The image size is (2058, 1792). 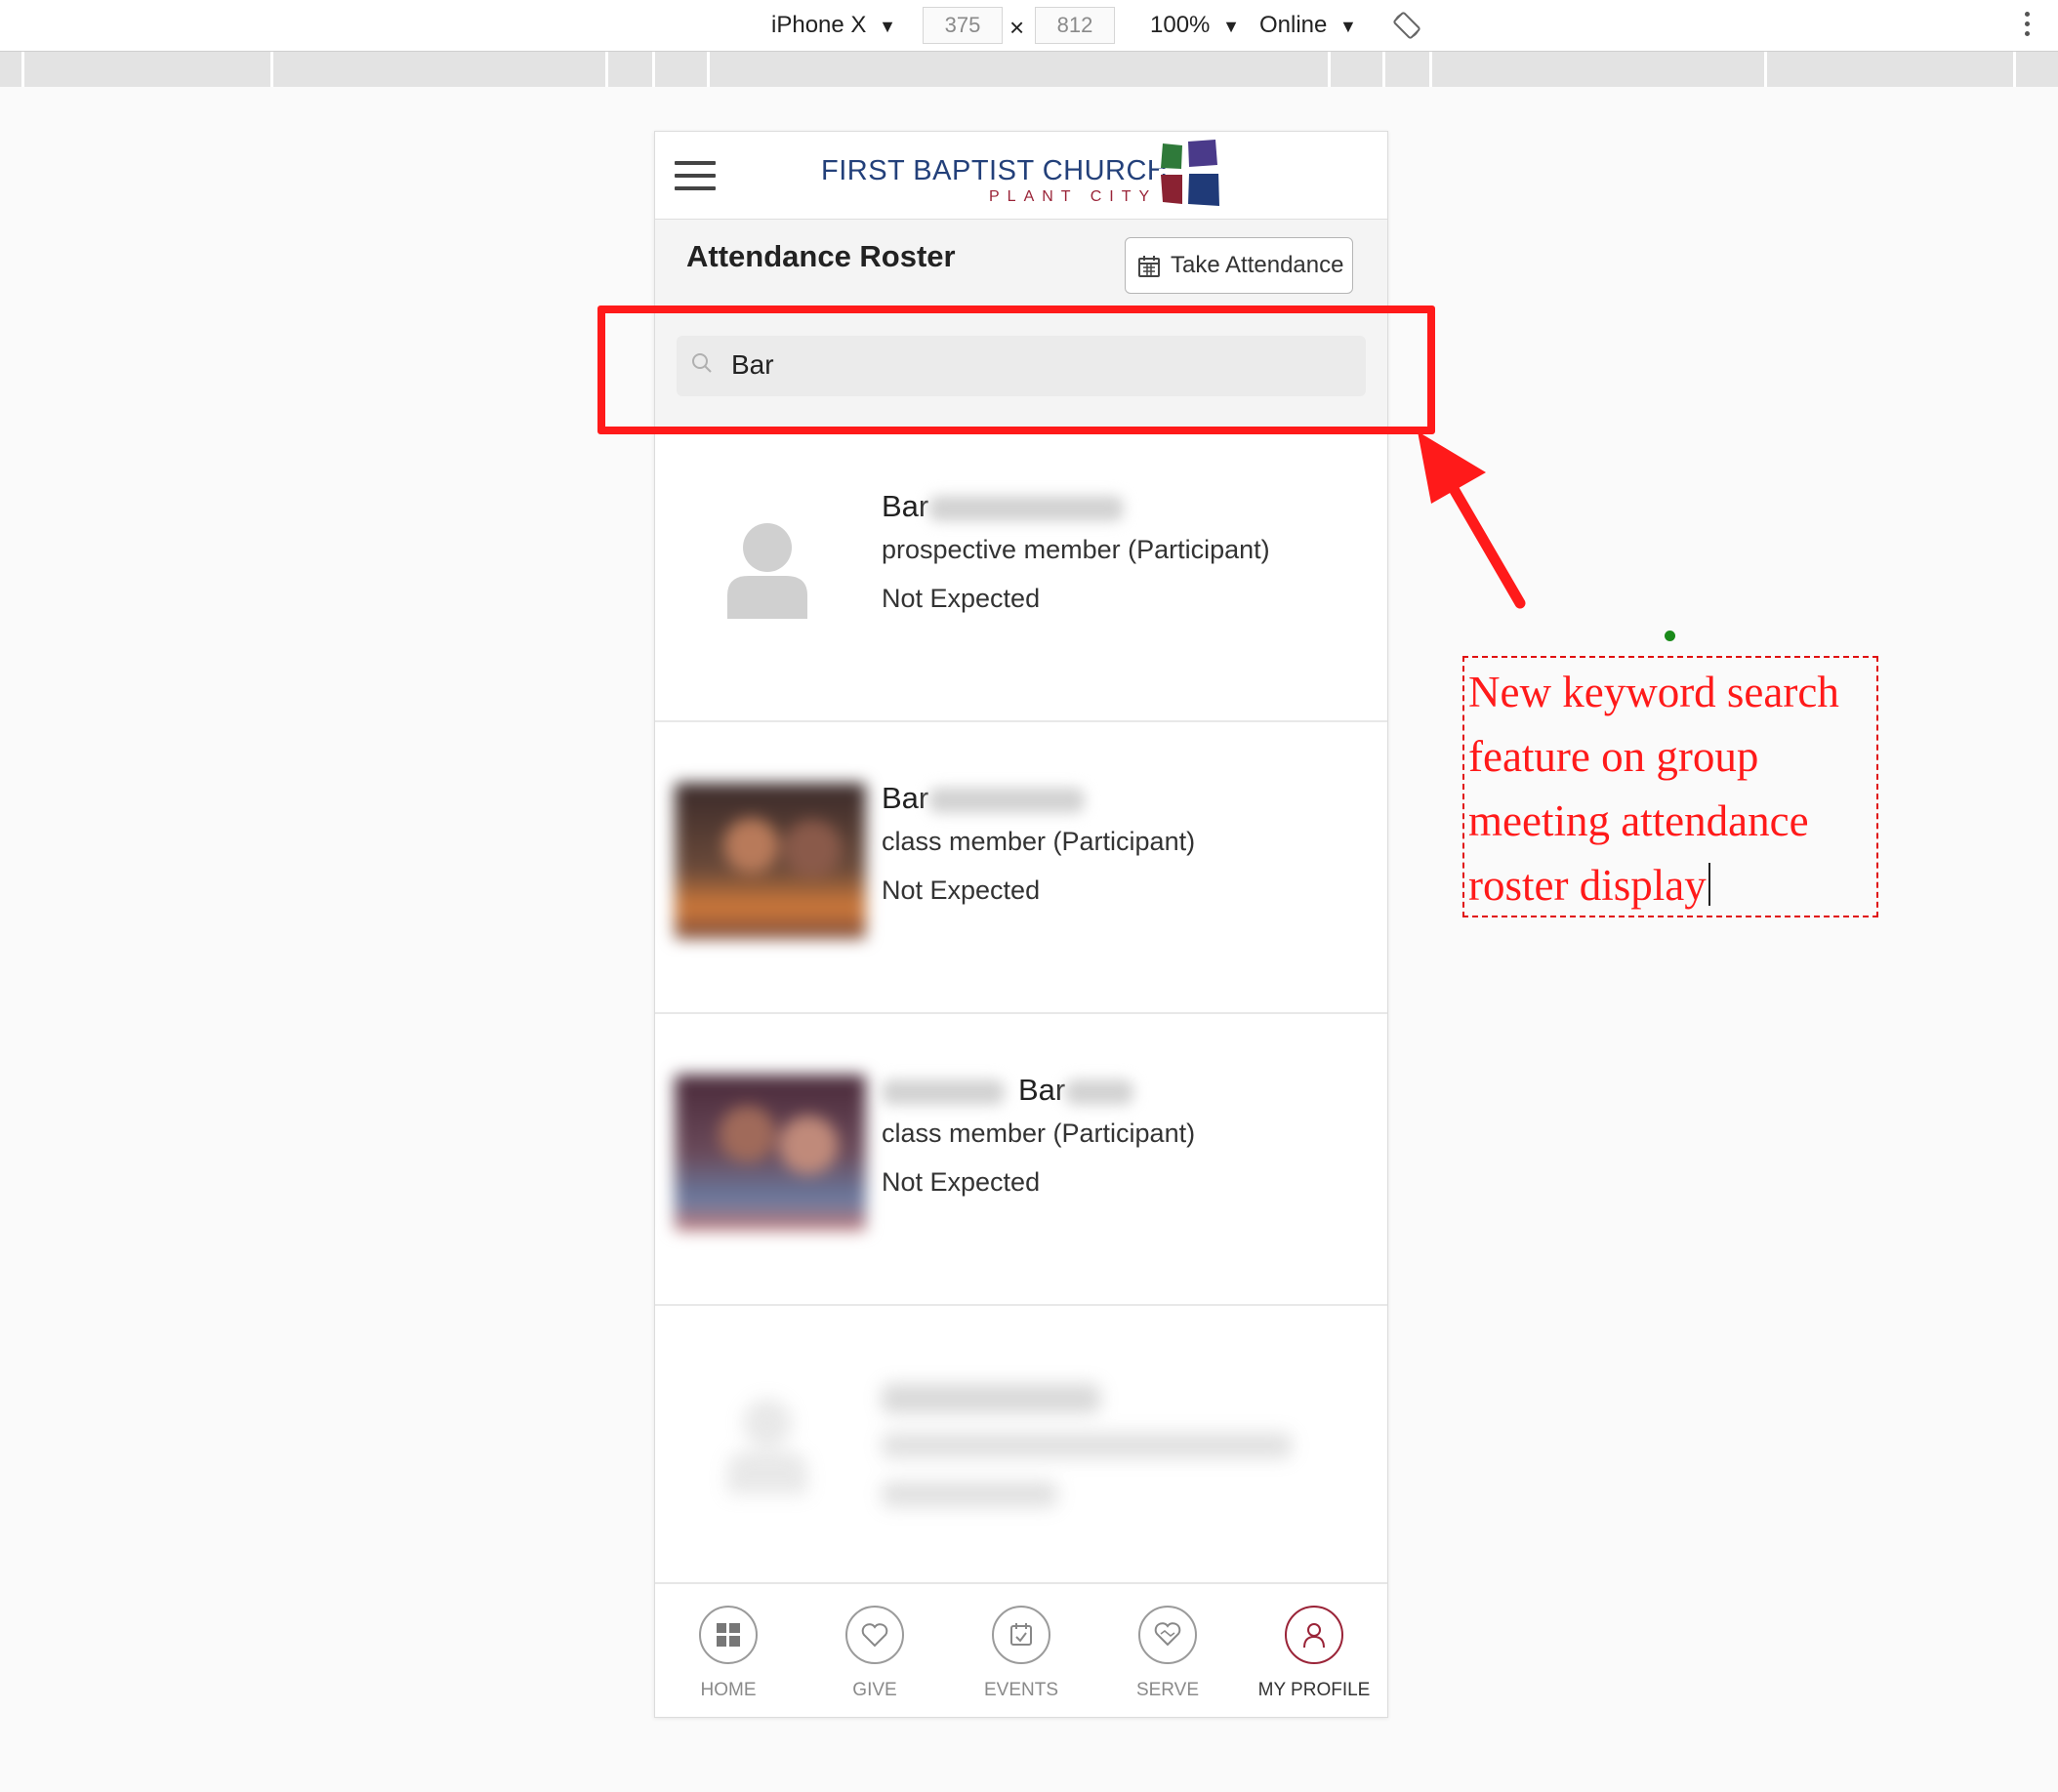 What do you see at coordinates (874, 1635) in the screenshot?
I see `heart-icon` at bounding box center [874, 1635].